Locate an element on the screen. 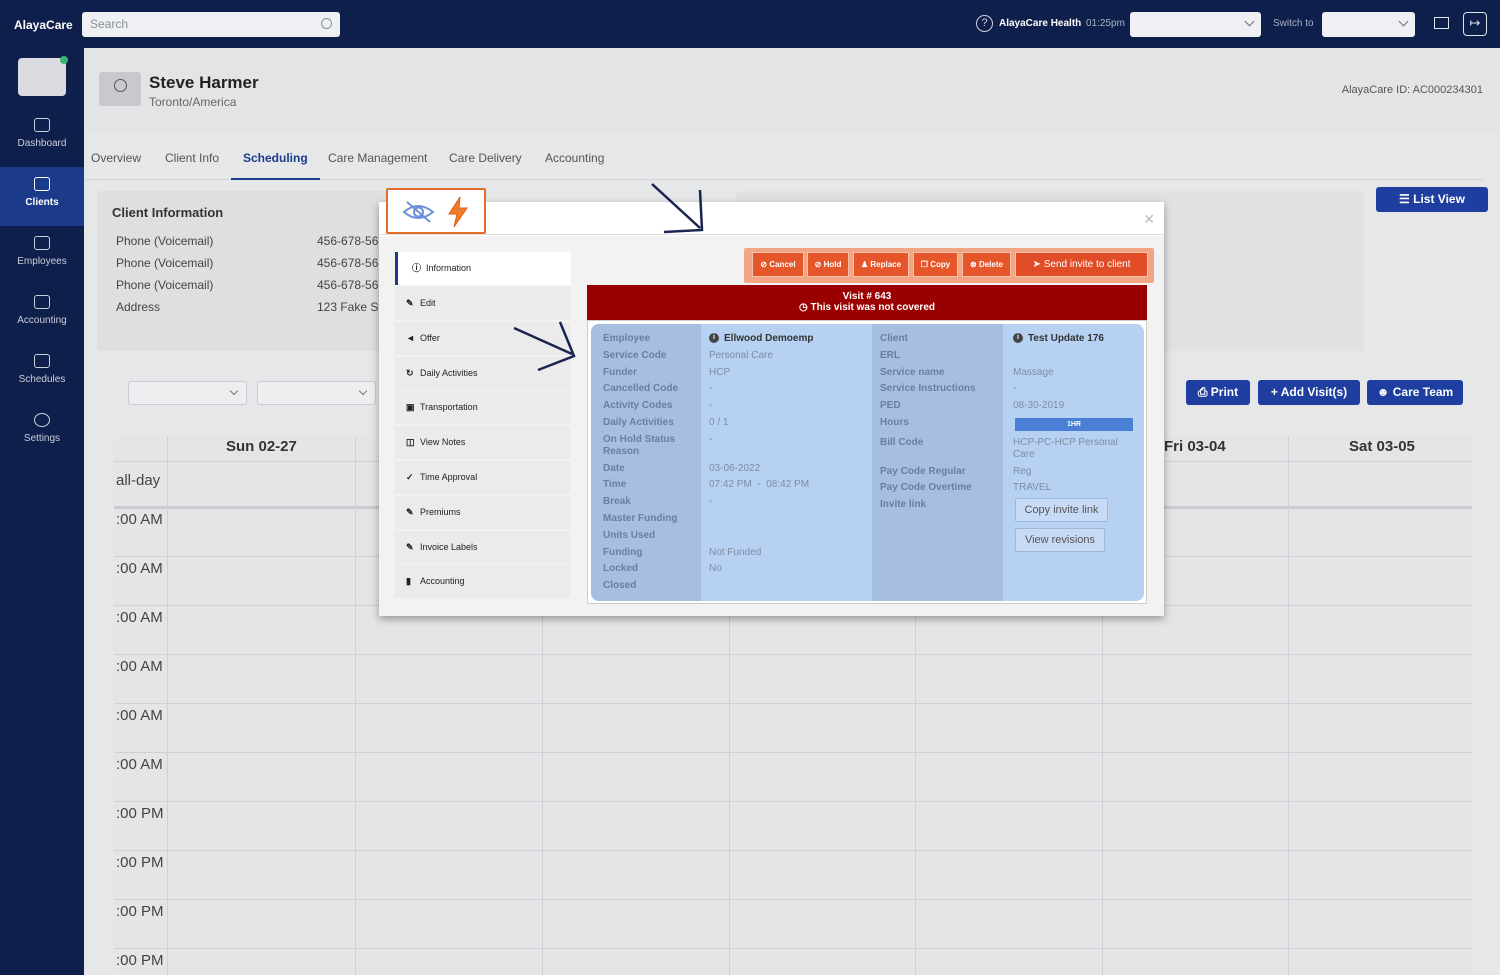  hold-label: Hold is located at coordinates (832, 264).